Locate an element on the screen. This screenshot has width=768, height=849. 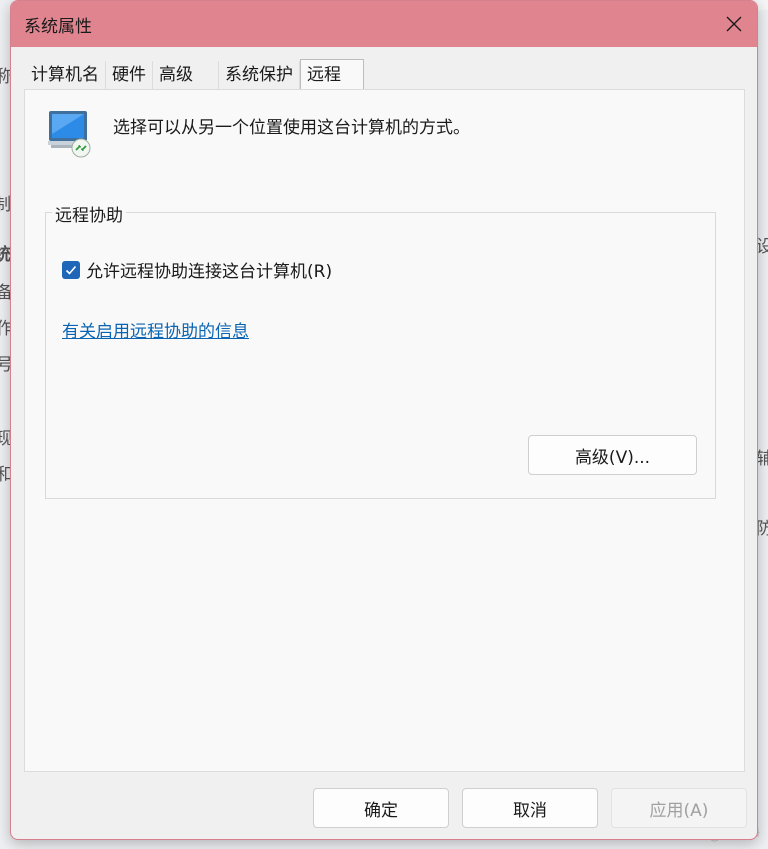
group-title: 远程协助 is located at coordinates (89, 213).